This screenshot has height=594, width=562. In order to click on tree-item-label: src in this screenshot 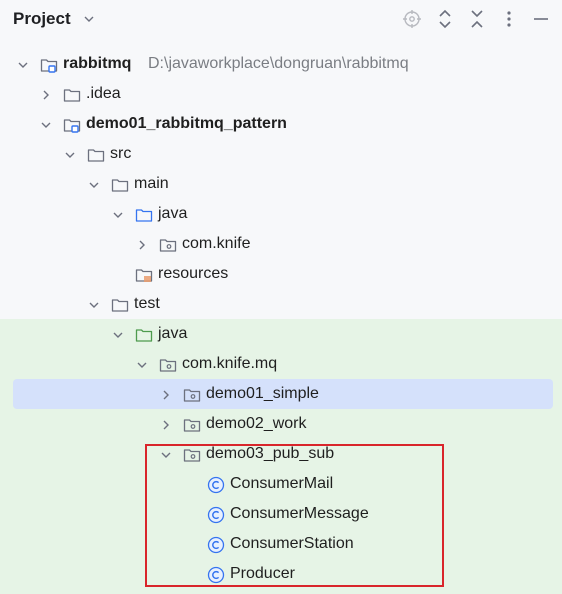, I will do `click(121, 153)`.